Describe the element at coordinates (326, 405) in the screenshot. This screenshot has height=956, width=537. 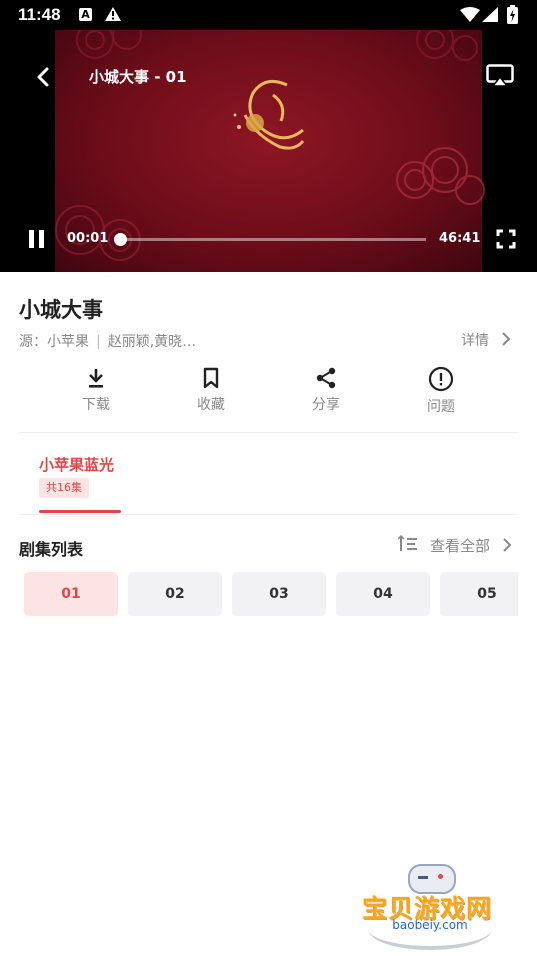
I see `share-label: 分享` at that location.